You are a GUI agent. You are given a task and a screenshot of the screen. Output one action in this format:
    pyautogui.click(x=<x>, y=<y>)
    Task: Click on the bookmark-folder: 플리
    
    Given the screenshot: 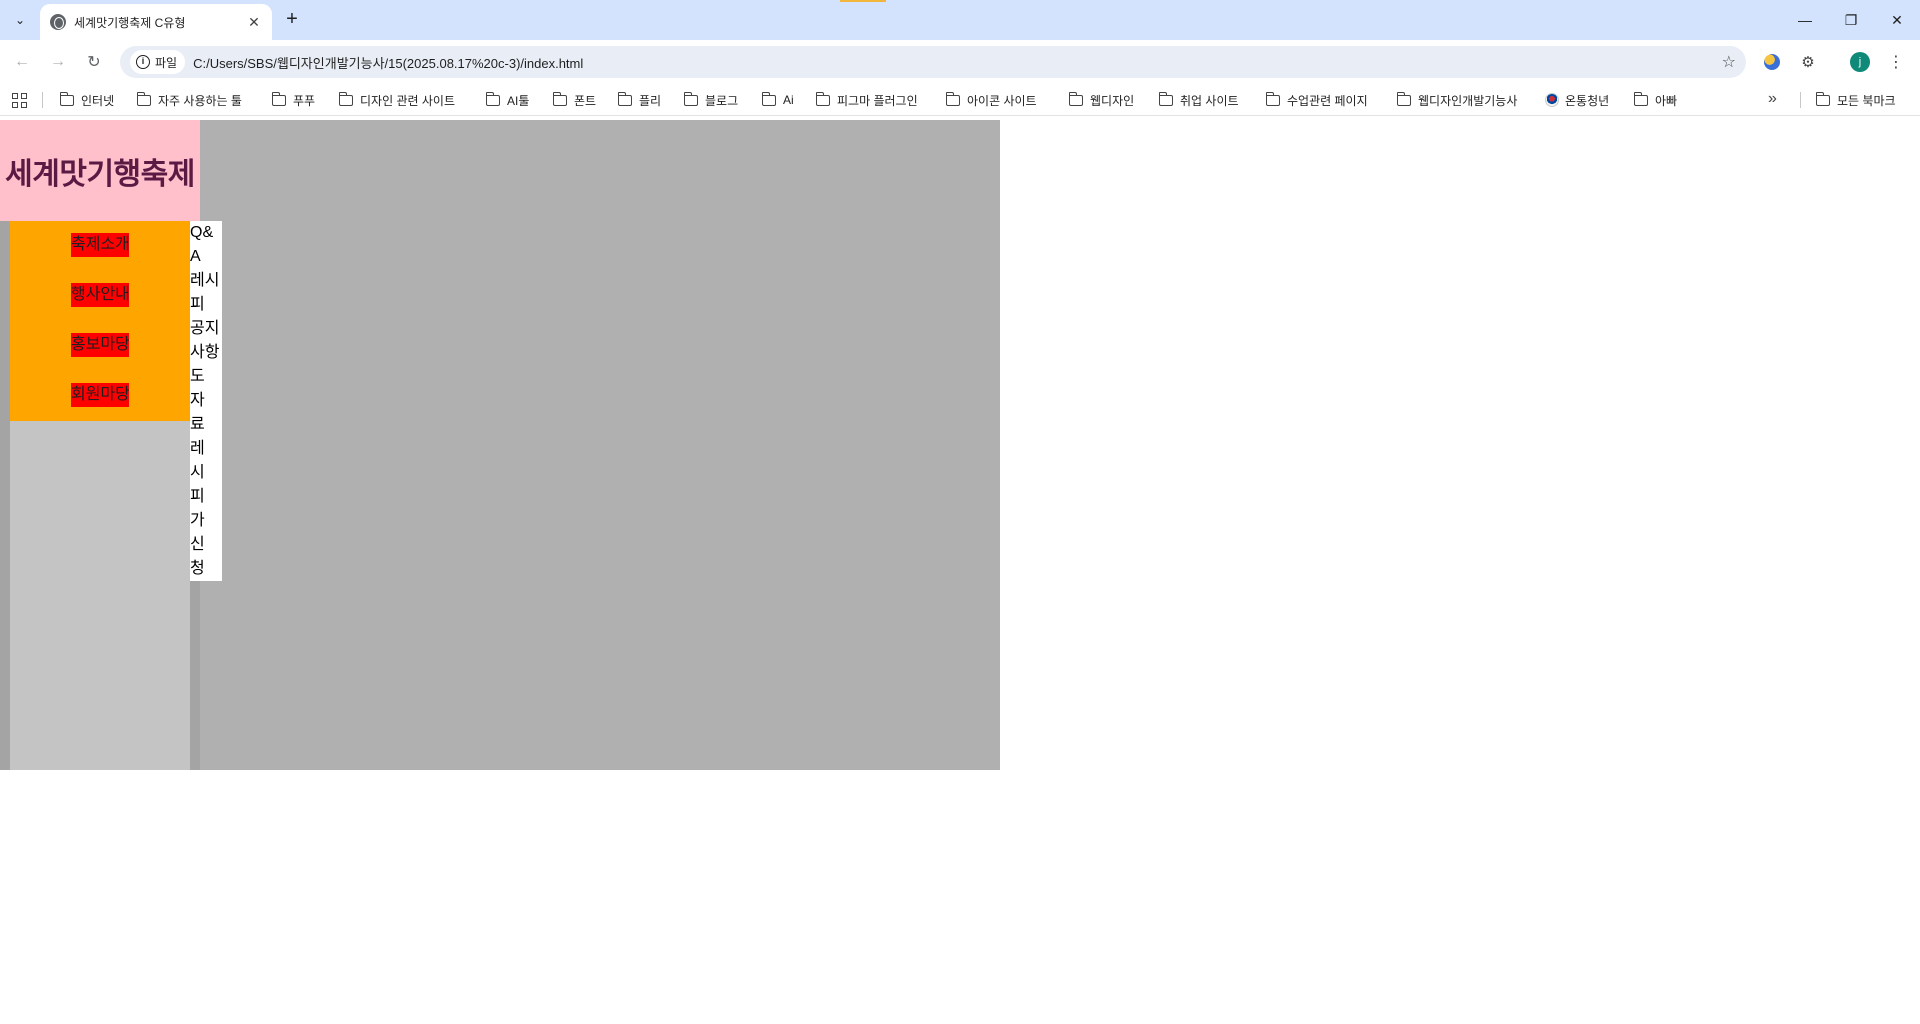 What is the action you would take?
    pyautogui.click(x=639, y=100)
    